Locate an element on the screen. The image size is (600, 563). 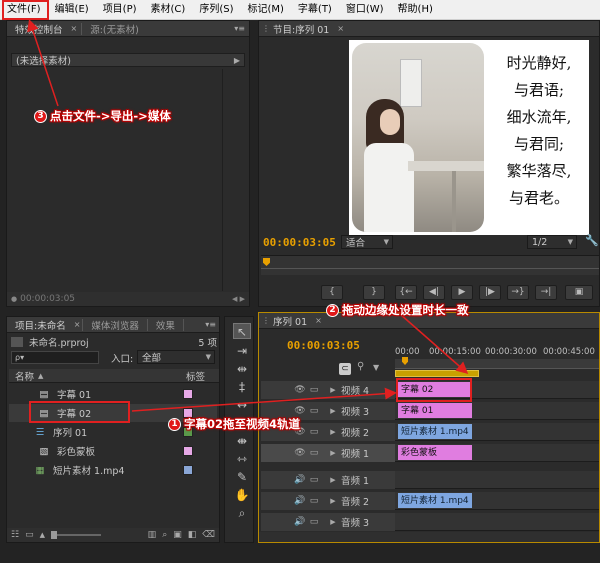
program-timecode: 00:00:03:05 is located at coordinates (299, 242).